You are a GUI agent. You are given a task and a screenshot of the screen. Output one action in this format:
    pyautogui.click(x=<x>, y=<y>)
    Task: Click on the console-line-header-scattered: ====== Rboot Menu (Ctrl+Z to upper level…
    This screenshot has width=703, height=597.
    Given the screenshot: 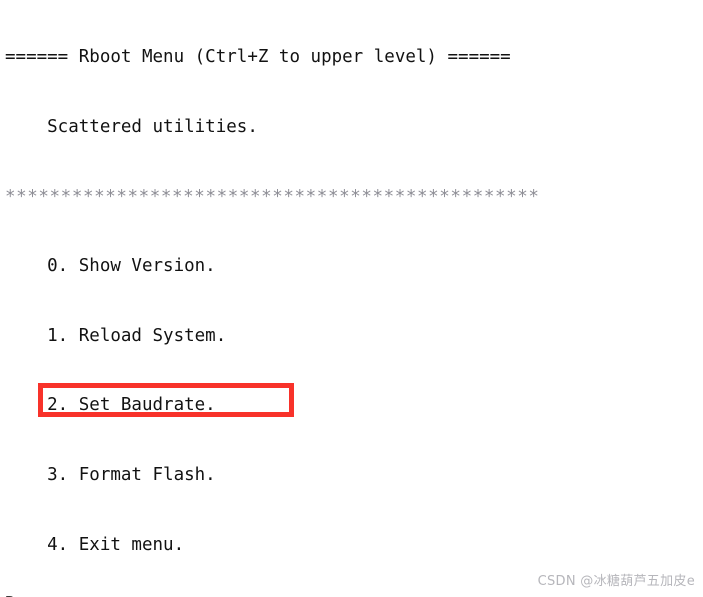 What is the action you would take?
    pyautogui.click(x=258, y=57)
    